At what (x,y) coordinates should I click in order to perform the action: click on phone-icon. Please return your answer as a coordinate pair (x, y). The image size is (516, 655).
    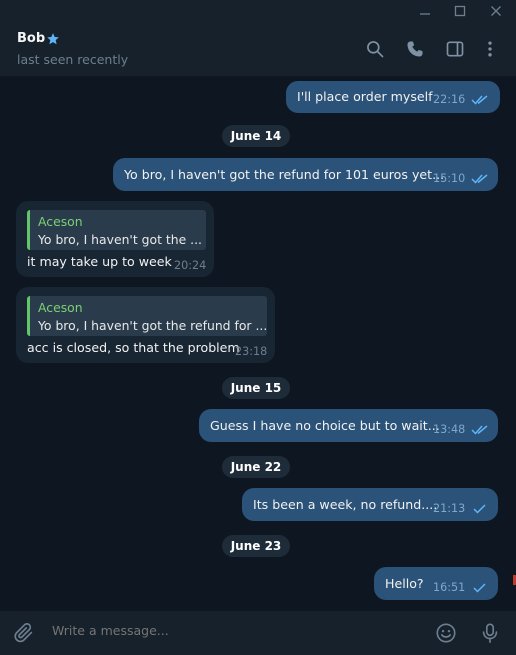
    Looking at the image, I should click on (415, 49).